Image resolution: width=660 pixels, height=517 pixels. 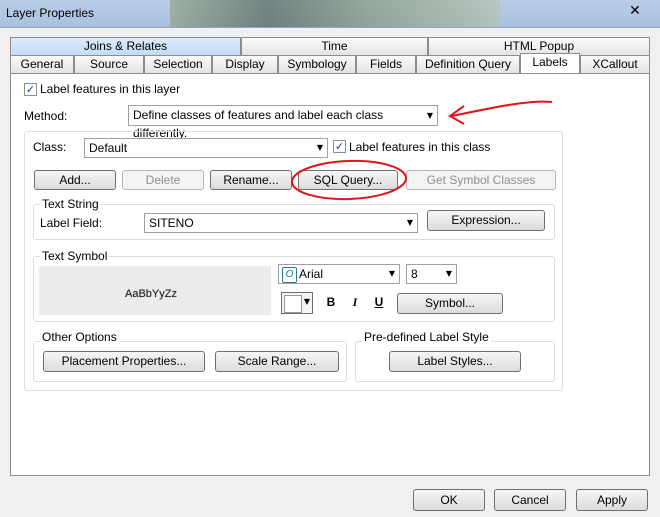 What do you see at coordinates (178, 64) in the screenshot?
I see `tab-selection: Selection` at bounding box center [178, 64].